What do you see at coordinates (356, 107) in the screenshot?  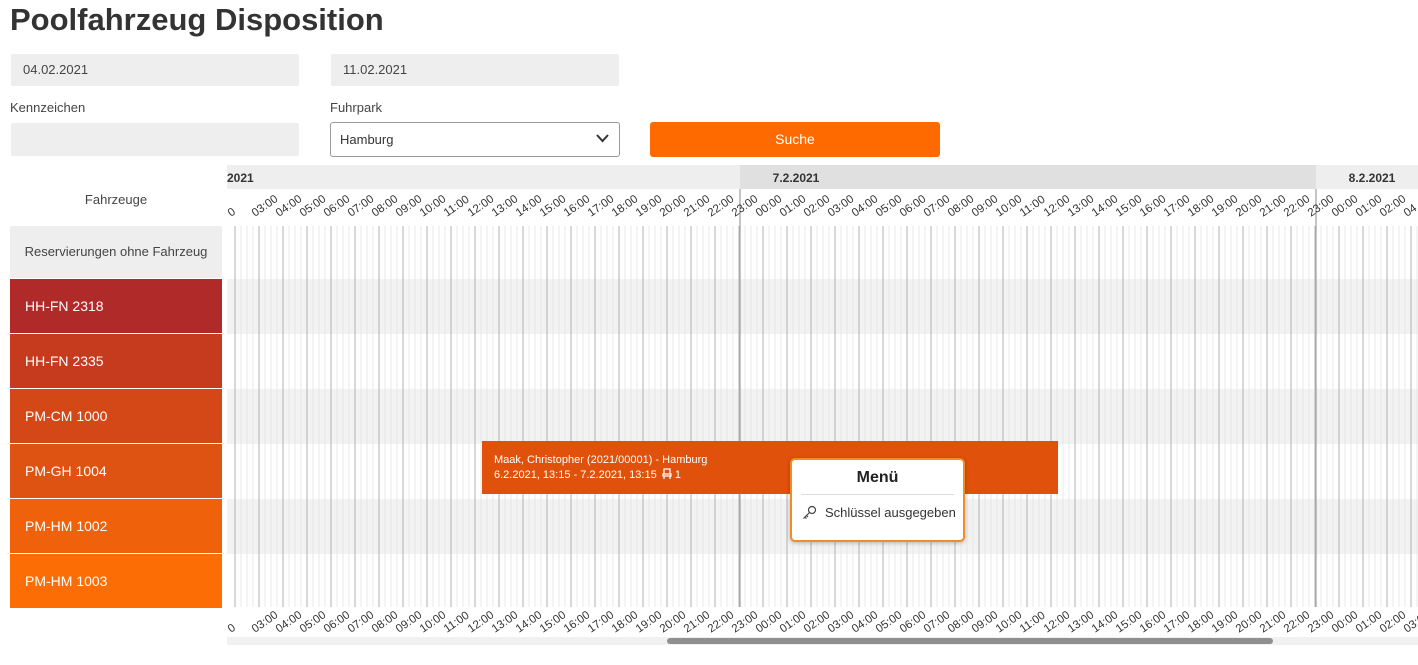 I see `fuhrpark-label: Fuhrpark` at bounding box center [356, 107].